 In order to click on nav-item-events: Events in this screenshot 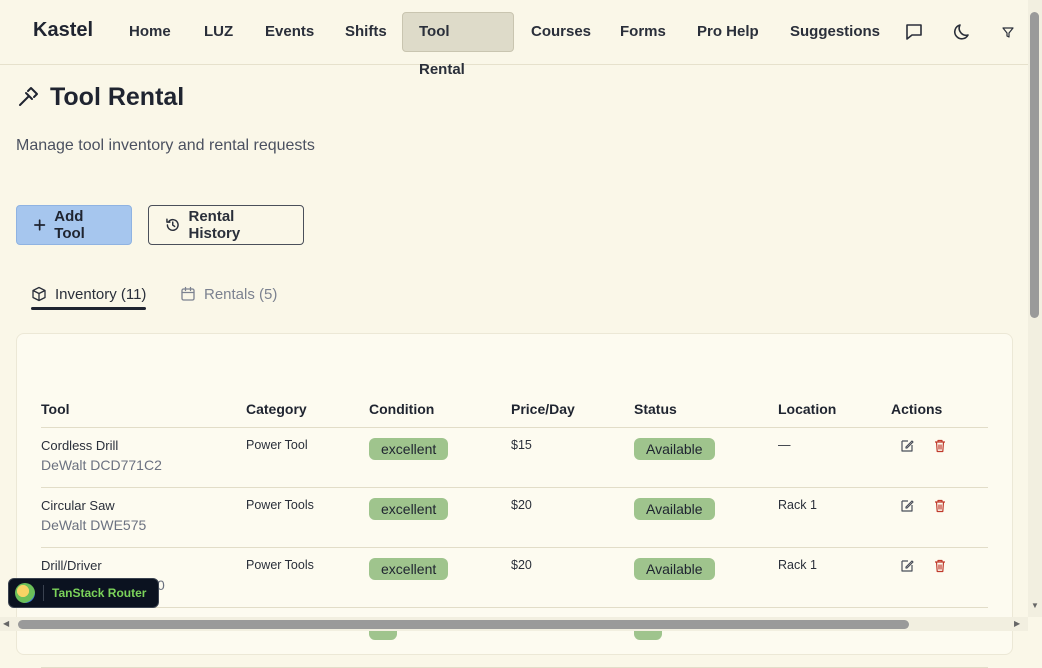, I will do `click(289, 32)`.